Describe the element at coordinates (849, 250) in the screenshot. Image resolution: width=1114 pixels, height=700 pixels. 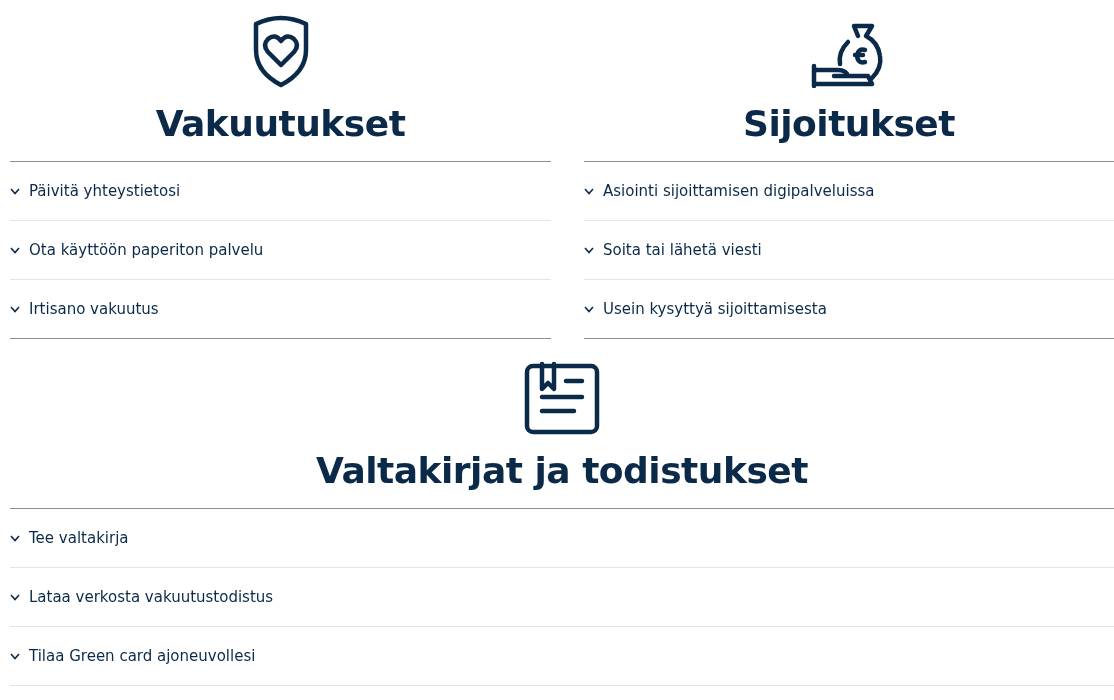
I see `accordion-item: Soita tai lähetä viesti` at that location.